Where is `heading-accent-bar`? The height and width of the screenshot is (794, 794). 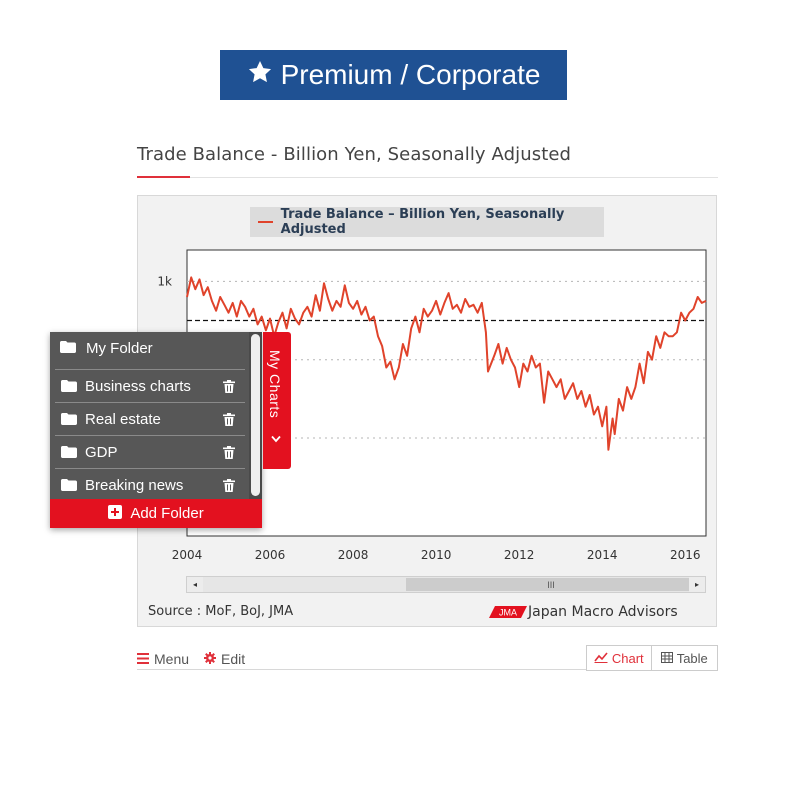 heading-accent-bar is located at coordinates (163, 177).